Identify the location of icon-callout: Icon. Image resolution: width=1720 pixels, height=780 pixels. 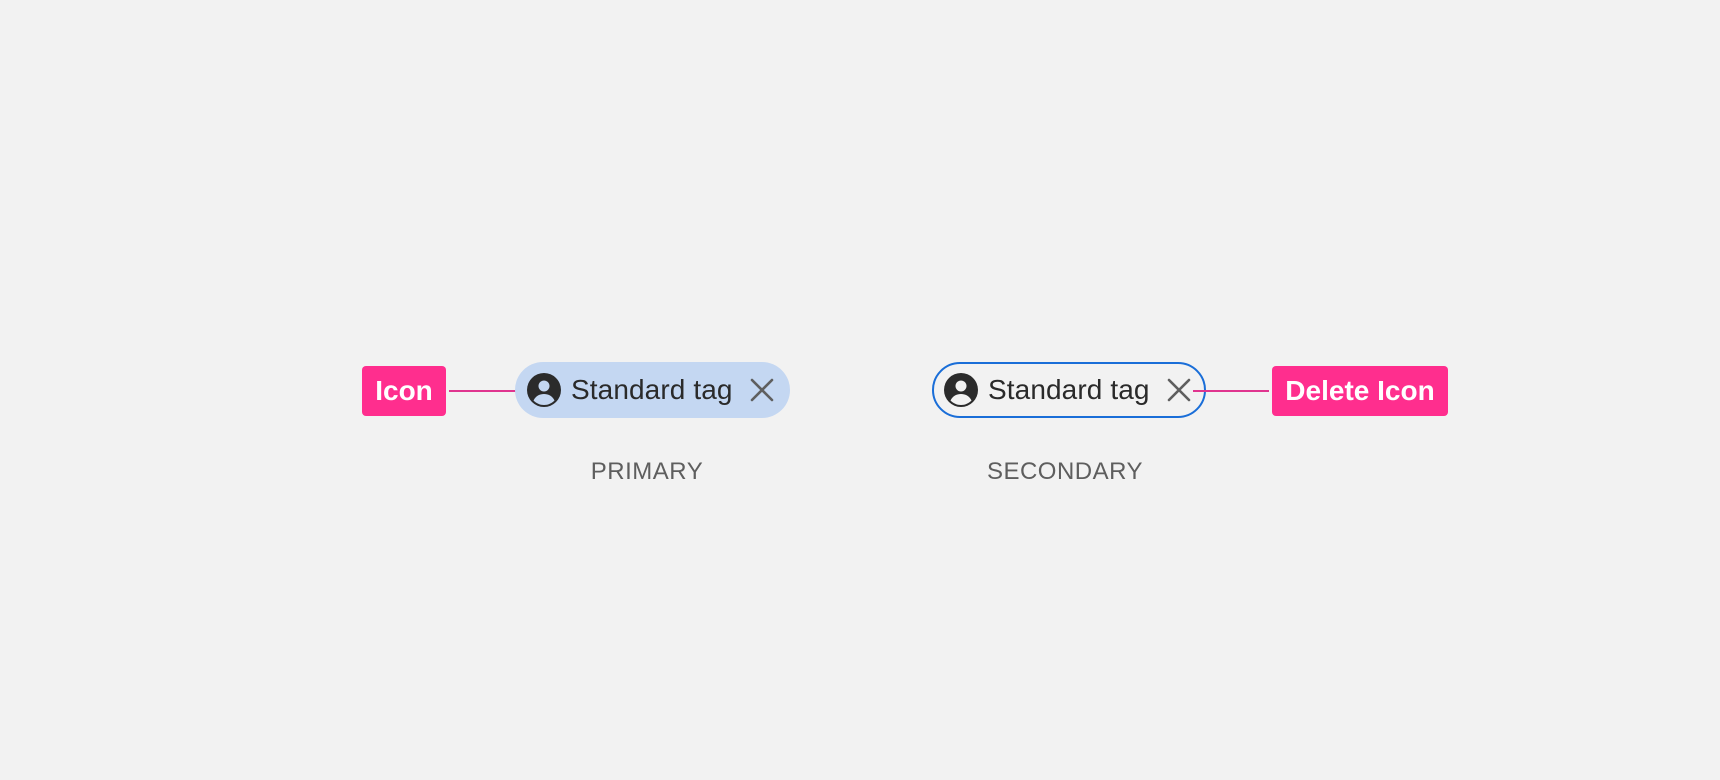
(404, 391).